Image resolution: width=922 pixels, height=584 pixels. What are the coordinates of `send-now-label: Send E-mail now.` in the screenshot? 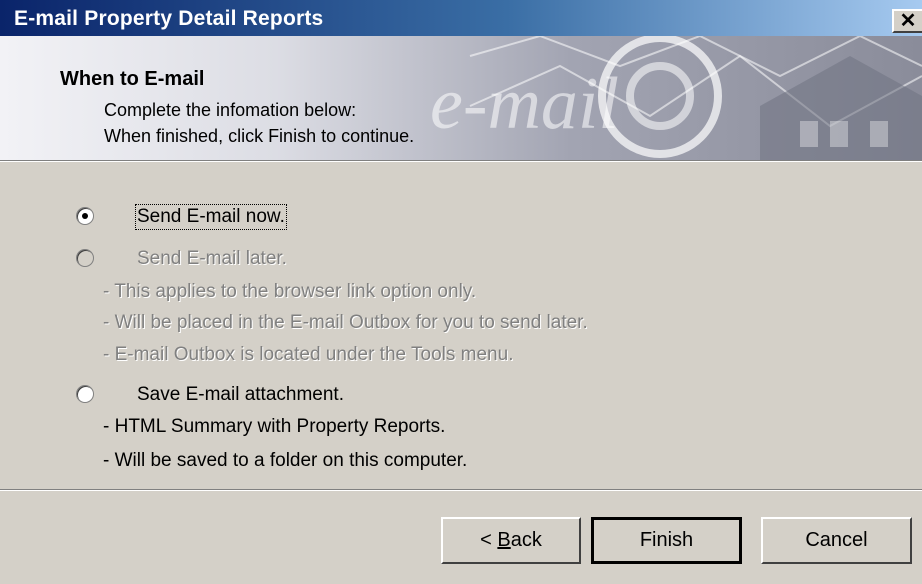 It's located at (211, 217).